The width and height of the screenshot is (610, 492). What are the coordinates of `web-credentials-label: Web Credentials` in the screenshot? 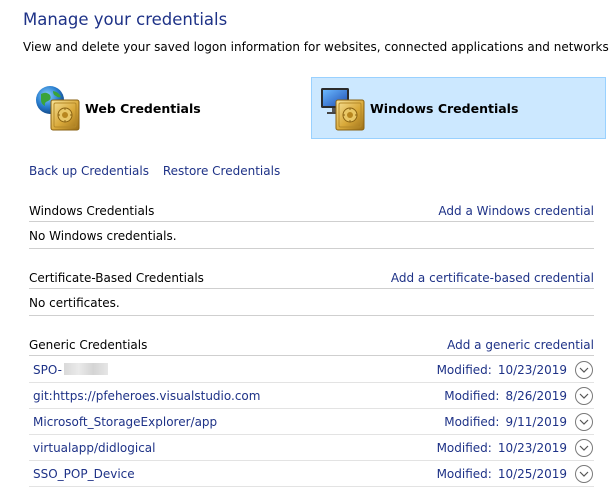 It's located at (143, 108).